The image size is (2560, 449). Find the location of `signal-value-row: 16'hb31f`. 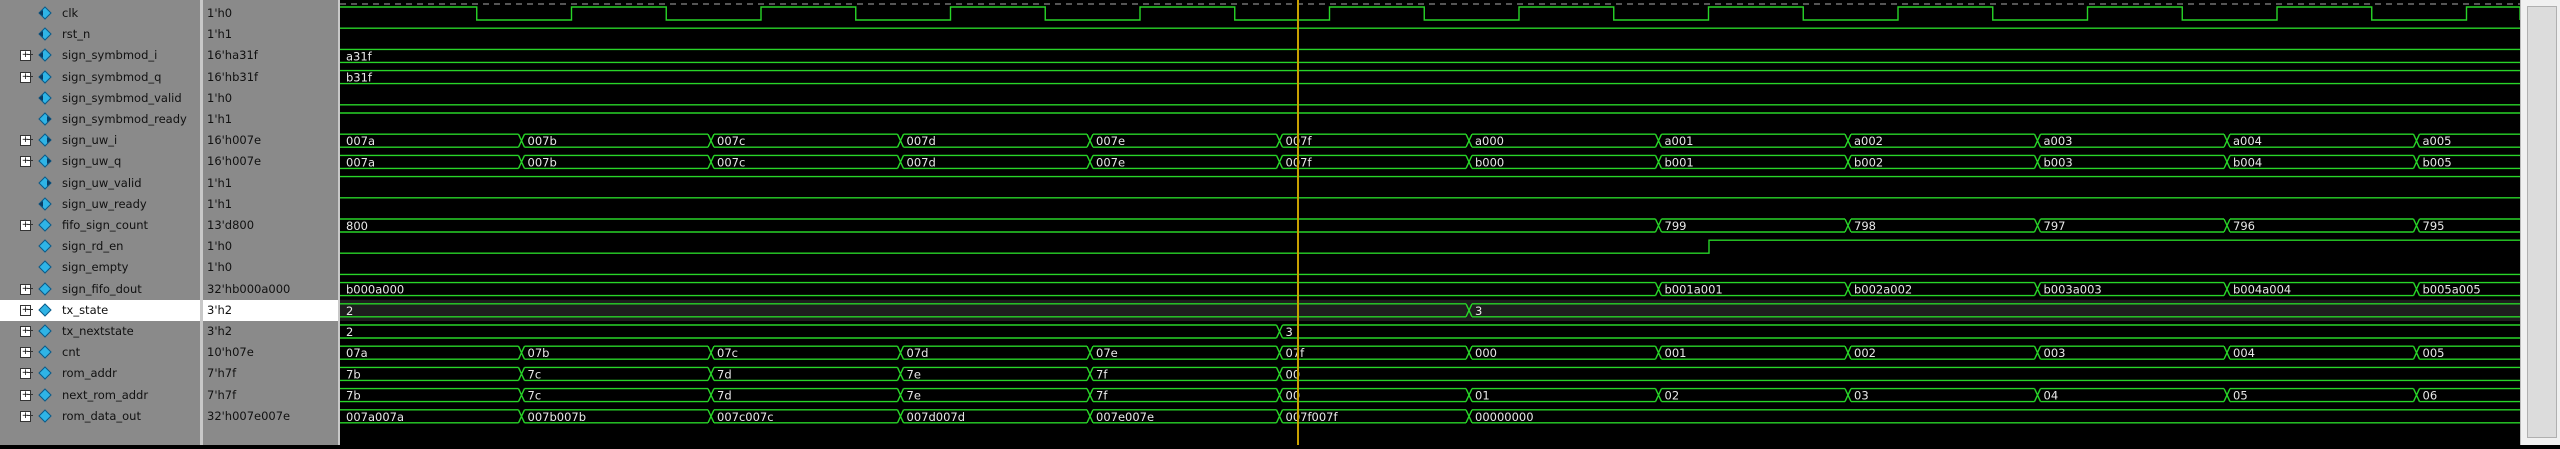

signal-value-row: 16'hb31f is located at coordinates (270, 77).